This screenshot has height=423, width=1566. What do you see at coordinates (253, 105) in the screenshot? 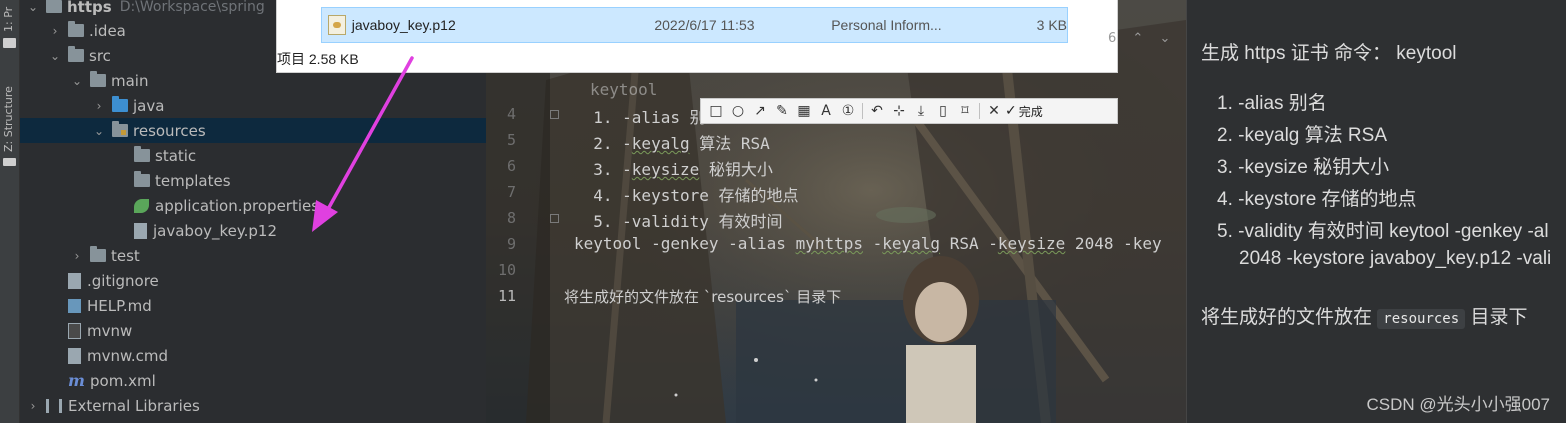
I see `tree-item-java: › java` at bounding box center [253, 105].